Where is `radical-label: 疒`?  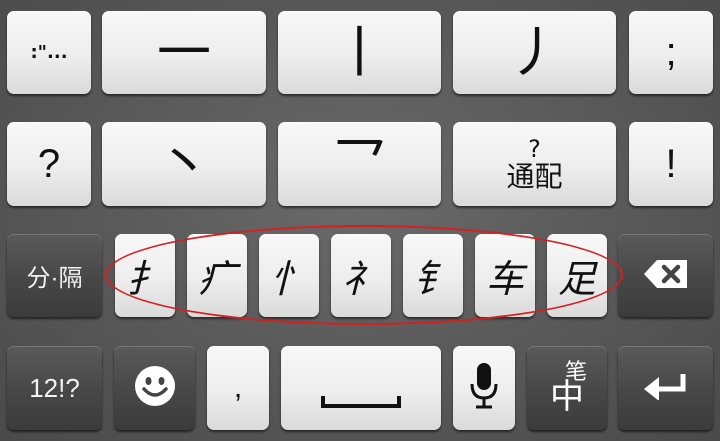
radical-label: 疒 is located at coordinates (216, 279).